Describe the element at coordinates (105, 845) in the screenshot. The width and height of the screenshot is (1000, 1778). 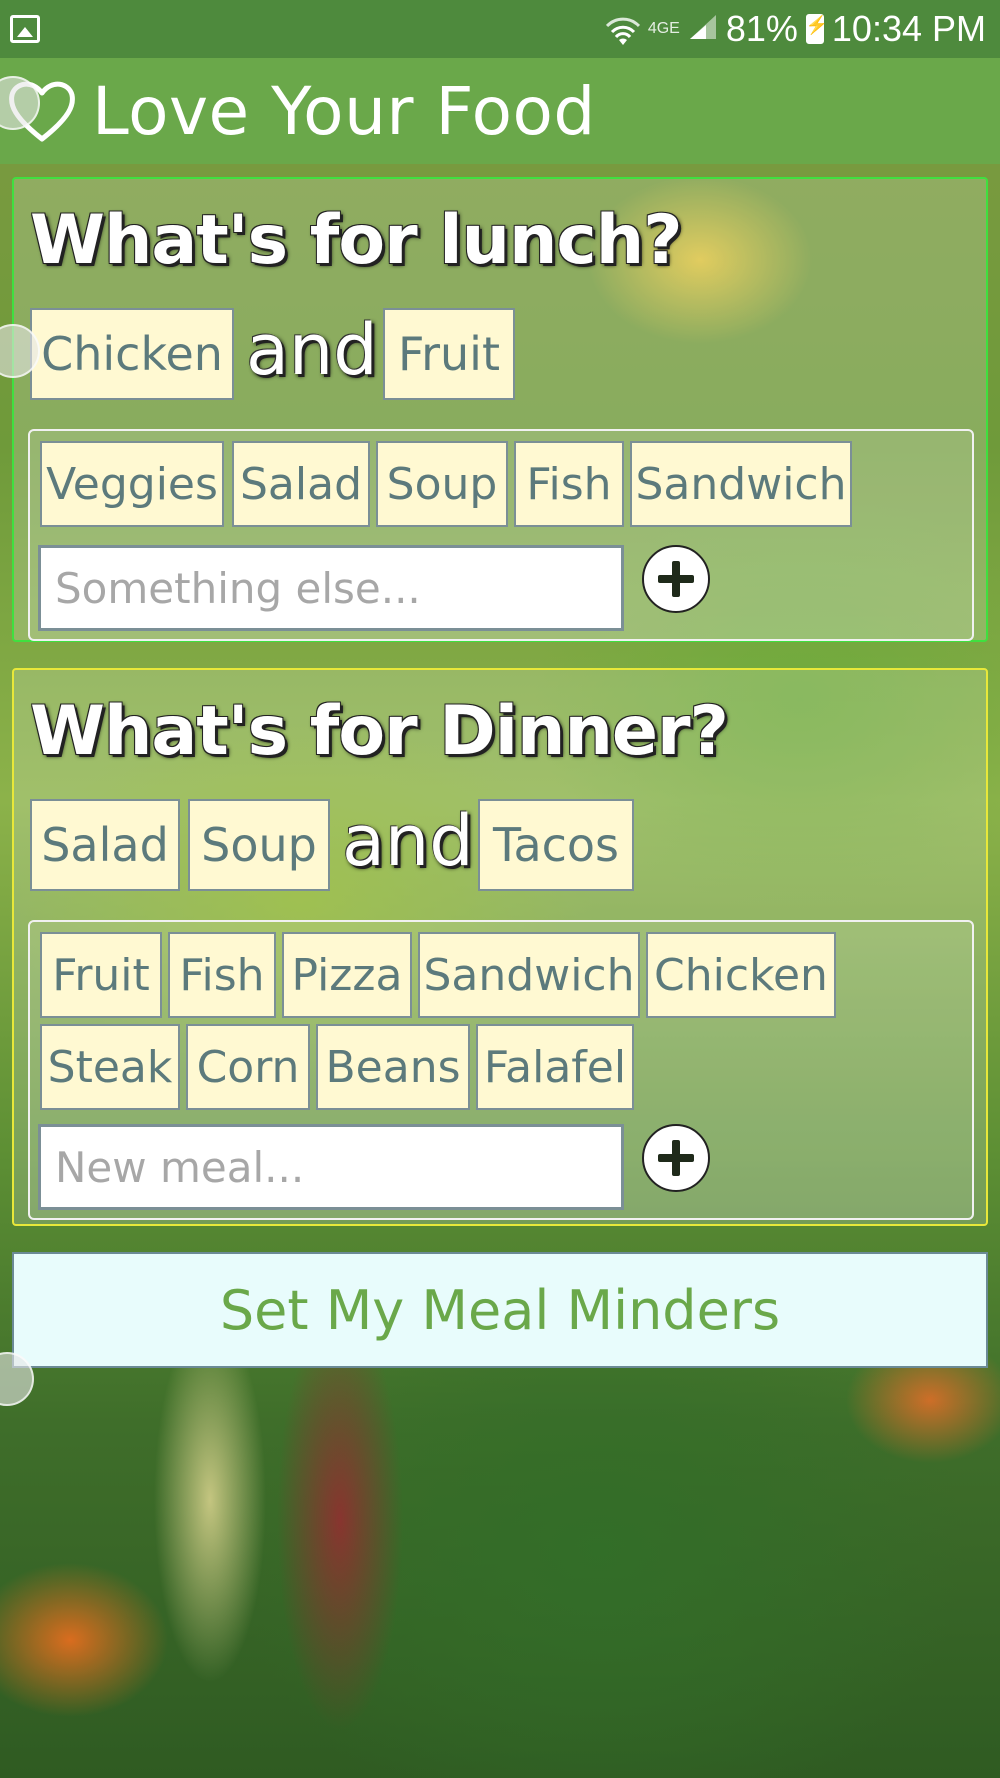
I see `dinner-selected-chip: Salad` at that location.